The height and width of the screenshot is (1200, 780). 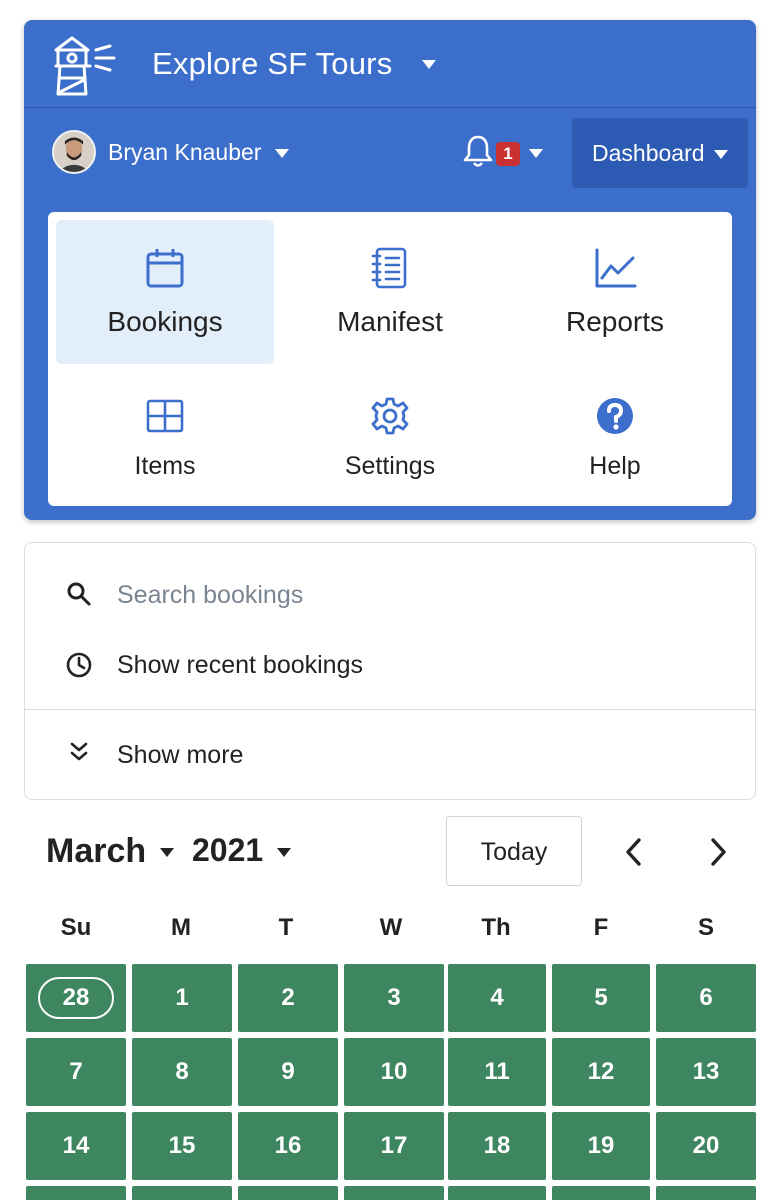 What do you see at coordinates (601, 1072) in the screenshot?
I see `calendar-day: 12` at bounding box center [601, 1072].